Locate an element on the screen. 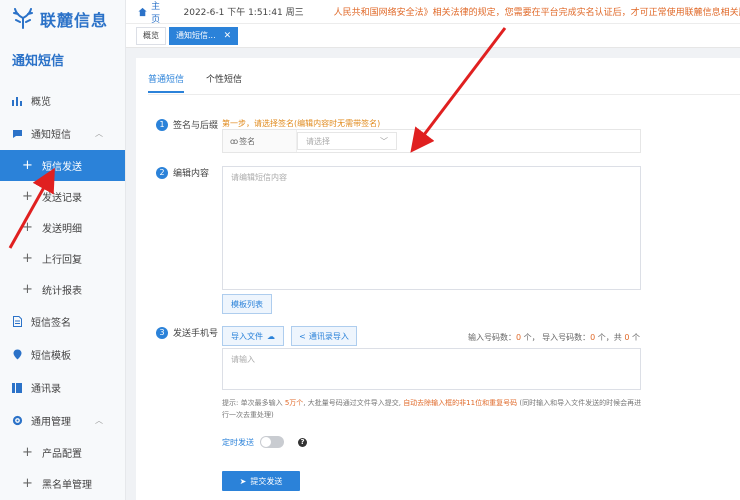 The height and width of the screenshot is (500, 740). step-label: 发送手机号 is located at coordinates (196, 334).